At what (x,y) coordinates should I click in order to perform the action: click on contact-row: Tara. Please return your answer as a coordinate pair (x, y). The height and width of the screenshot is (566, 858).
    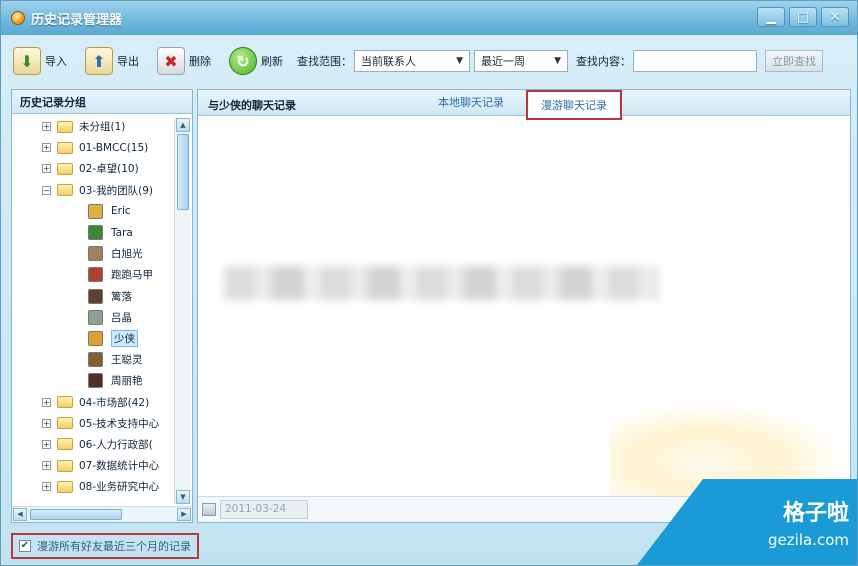
    Looking at the image, I should click on (93, 232).